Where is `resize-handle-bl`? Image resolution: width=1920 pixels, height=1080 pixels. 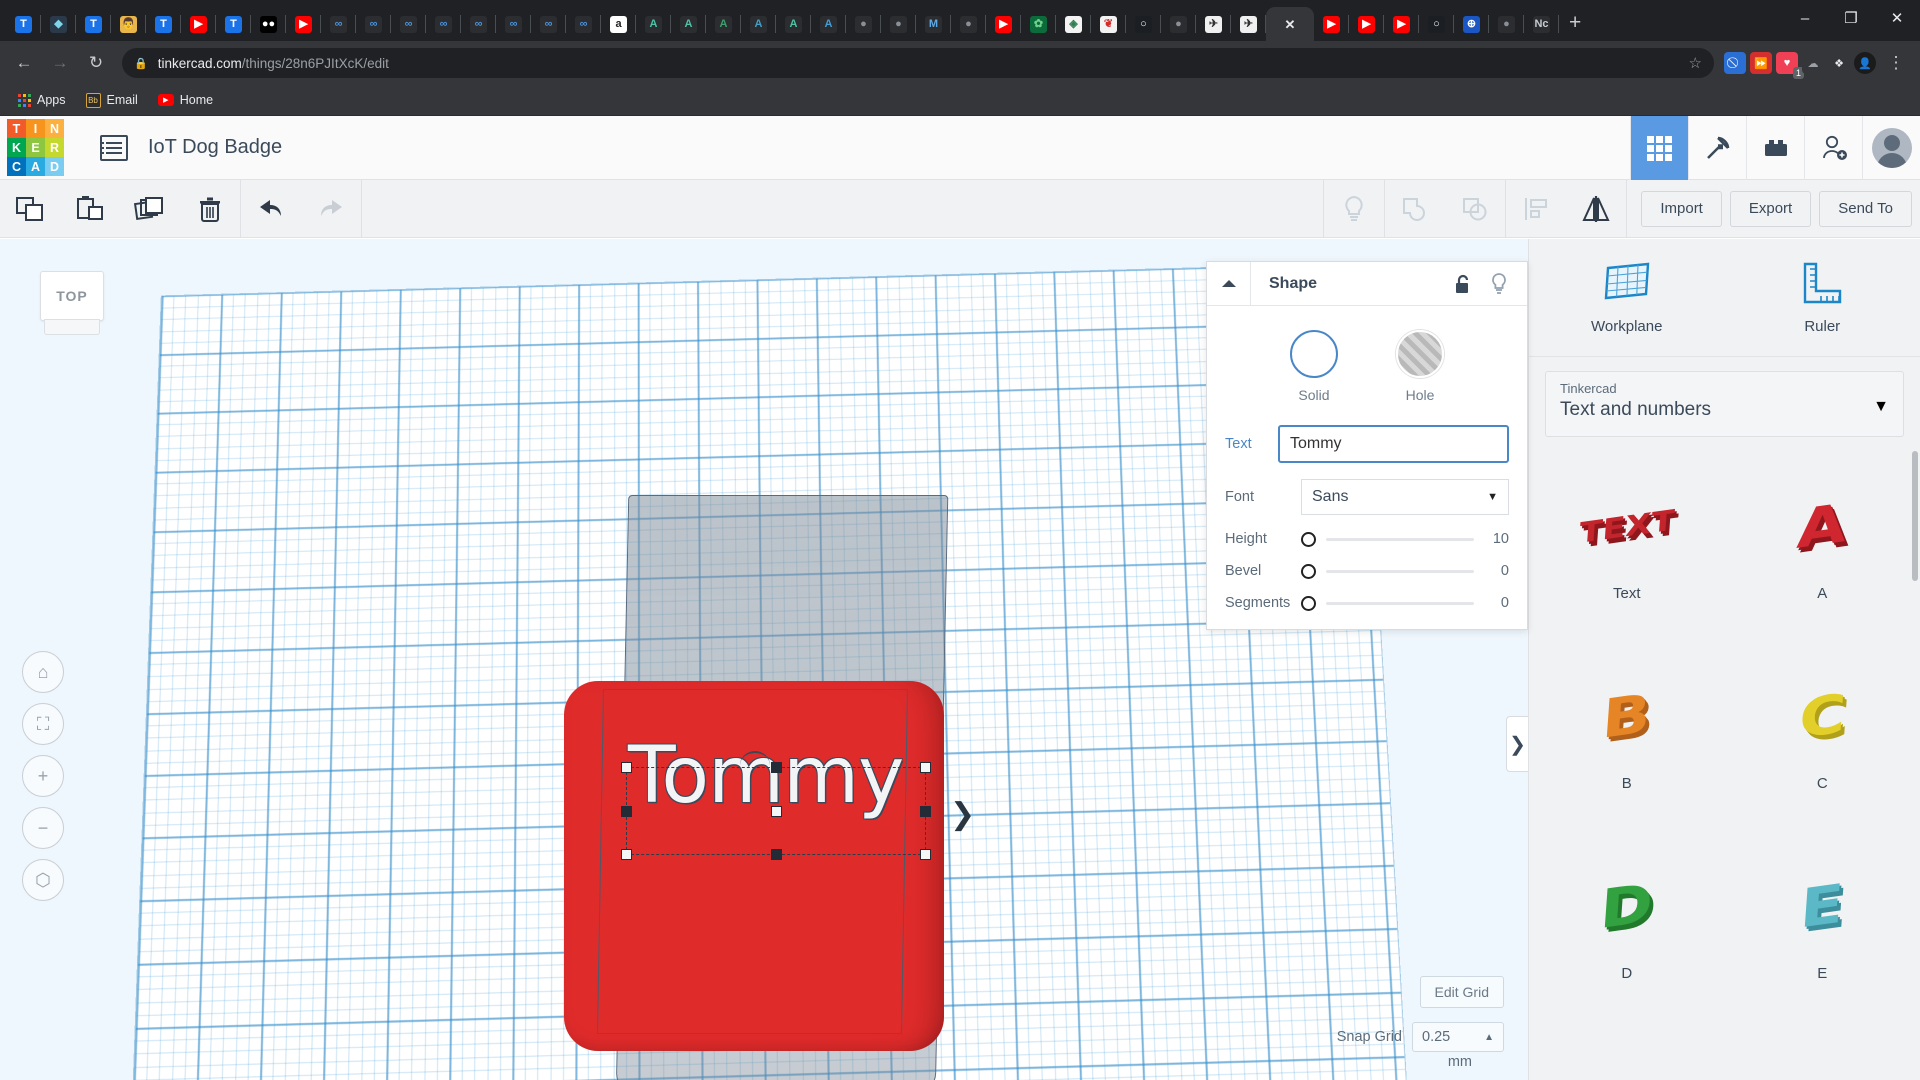 resize-handle-bl is located at coordinates (626, 854).